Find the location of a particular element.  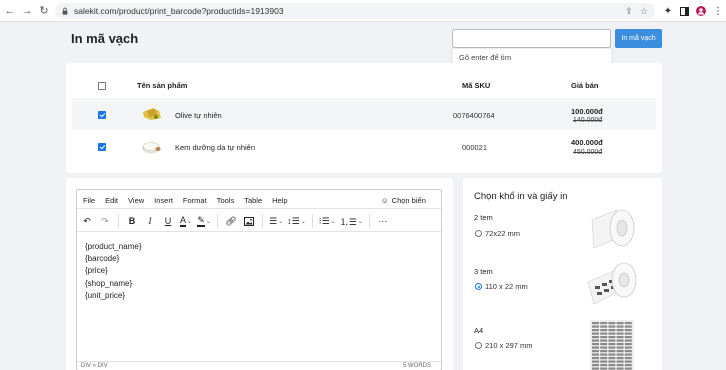

menu-edit: Edit is located at coordinates (111, 200).